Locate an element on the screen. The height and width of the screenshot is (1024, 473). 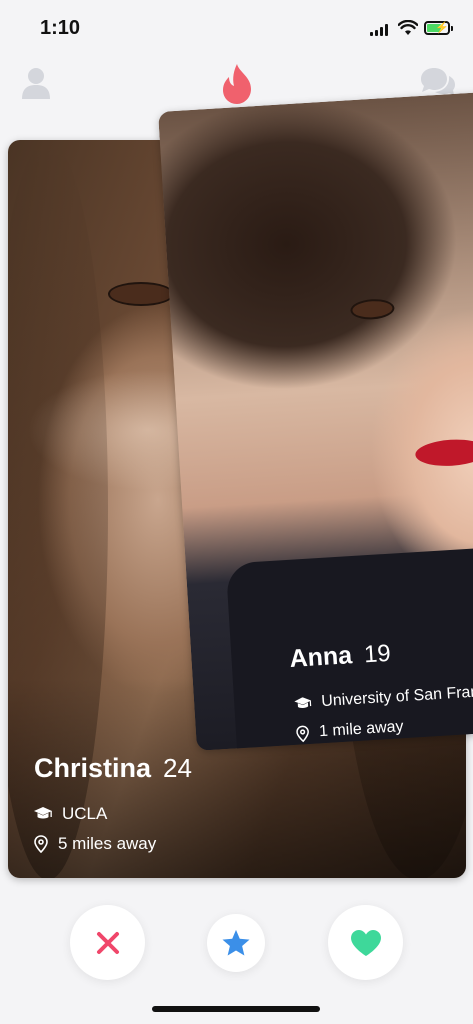
status-time: 1:10 is located at coordinates (60, 28).